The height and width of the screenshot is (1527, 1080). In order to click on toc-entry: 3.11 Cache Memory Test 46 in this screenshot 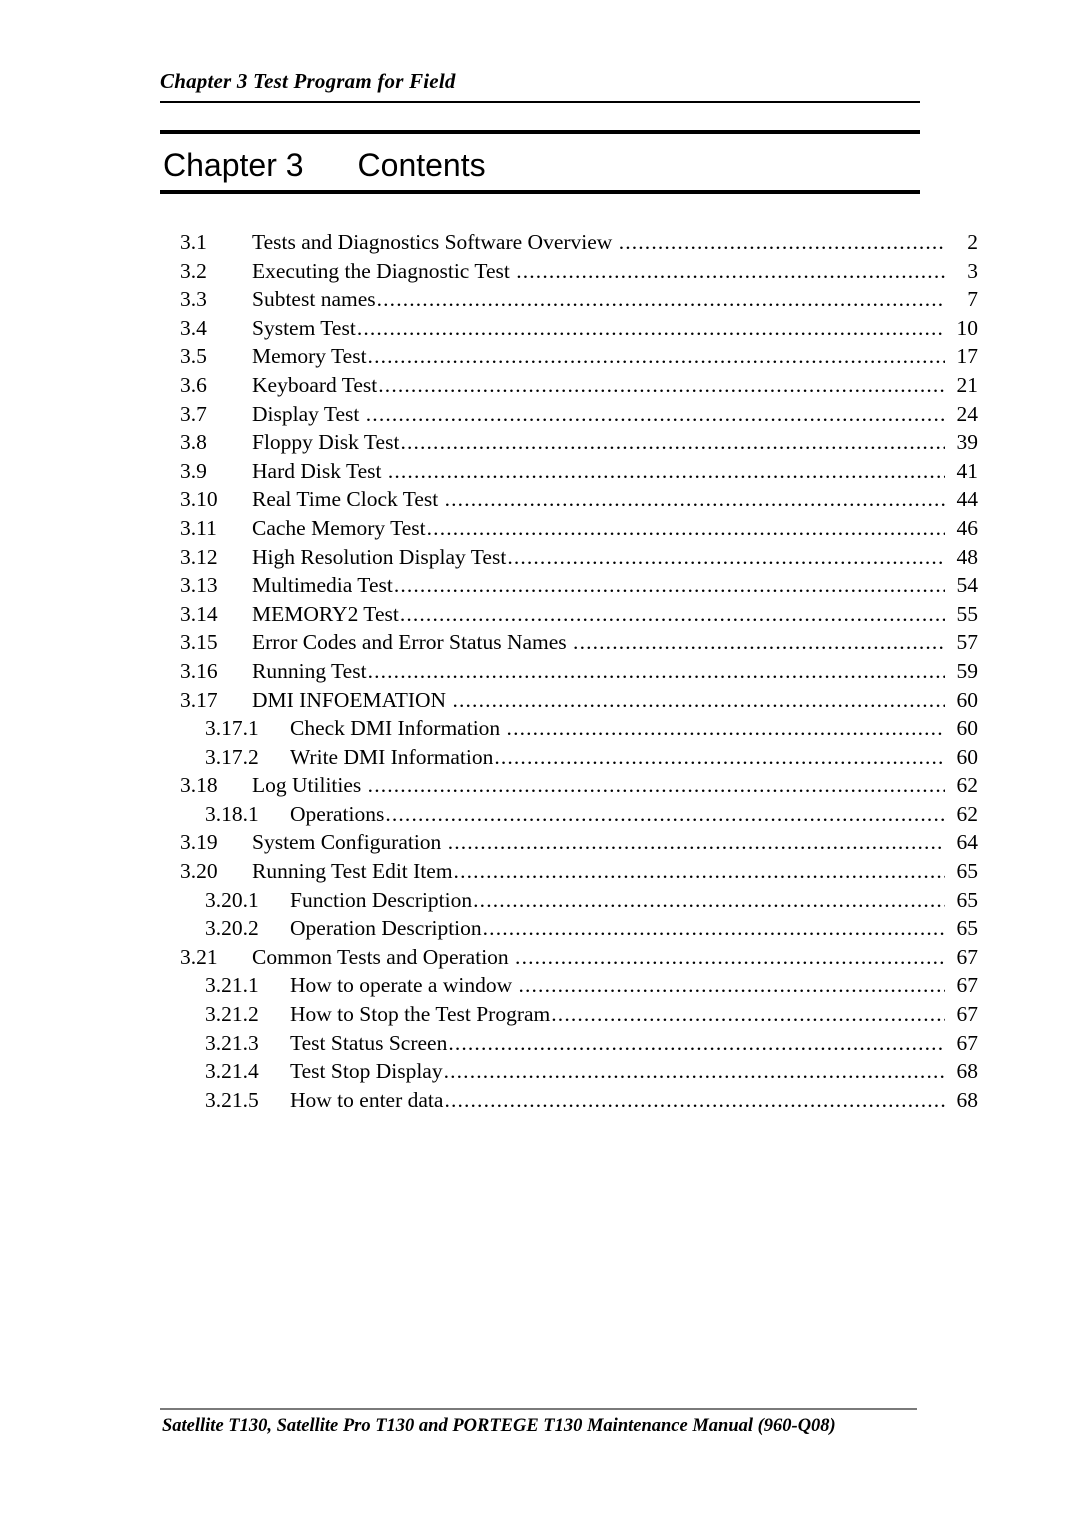, I will do `click(579, 528)`.